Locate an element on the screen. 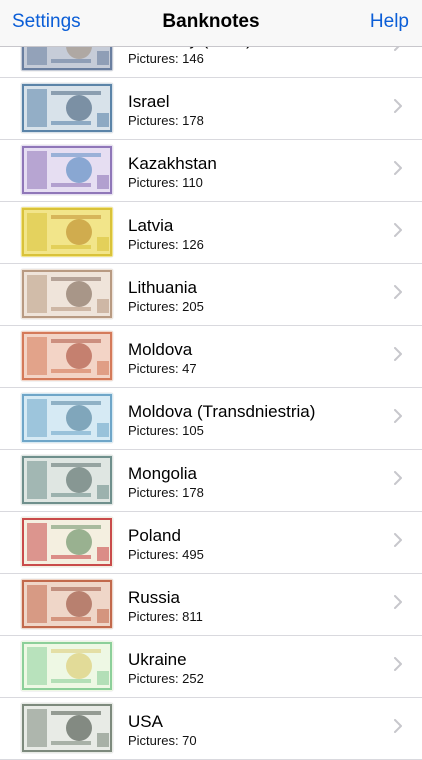  country-name: Israel is located at coordinates (149, 101).